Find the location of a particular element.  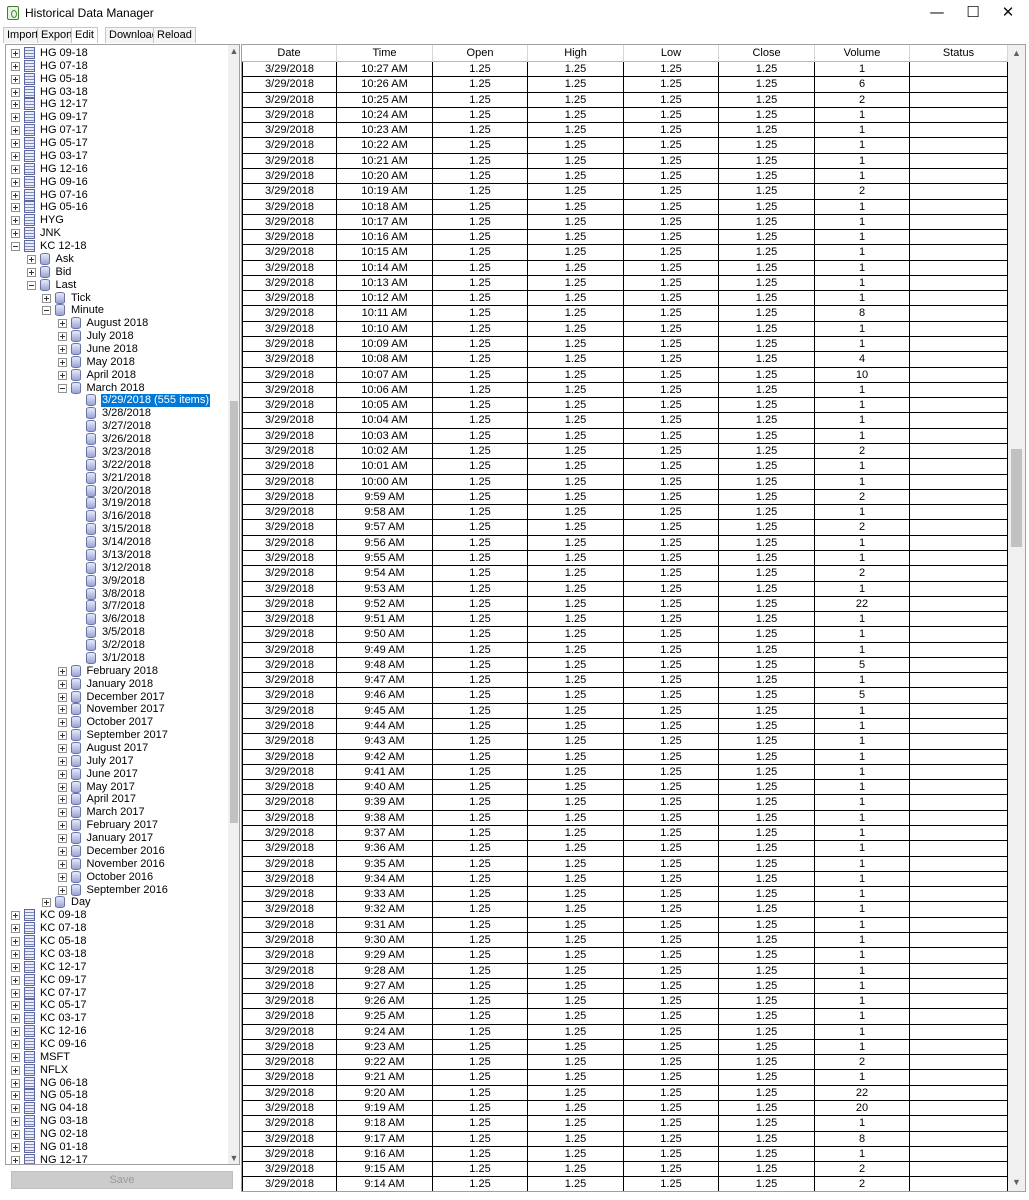

tree-node-label: May 2017 is located at coordinates (111, 787).